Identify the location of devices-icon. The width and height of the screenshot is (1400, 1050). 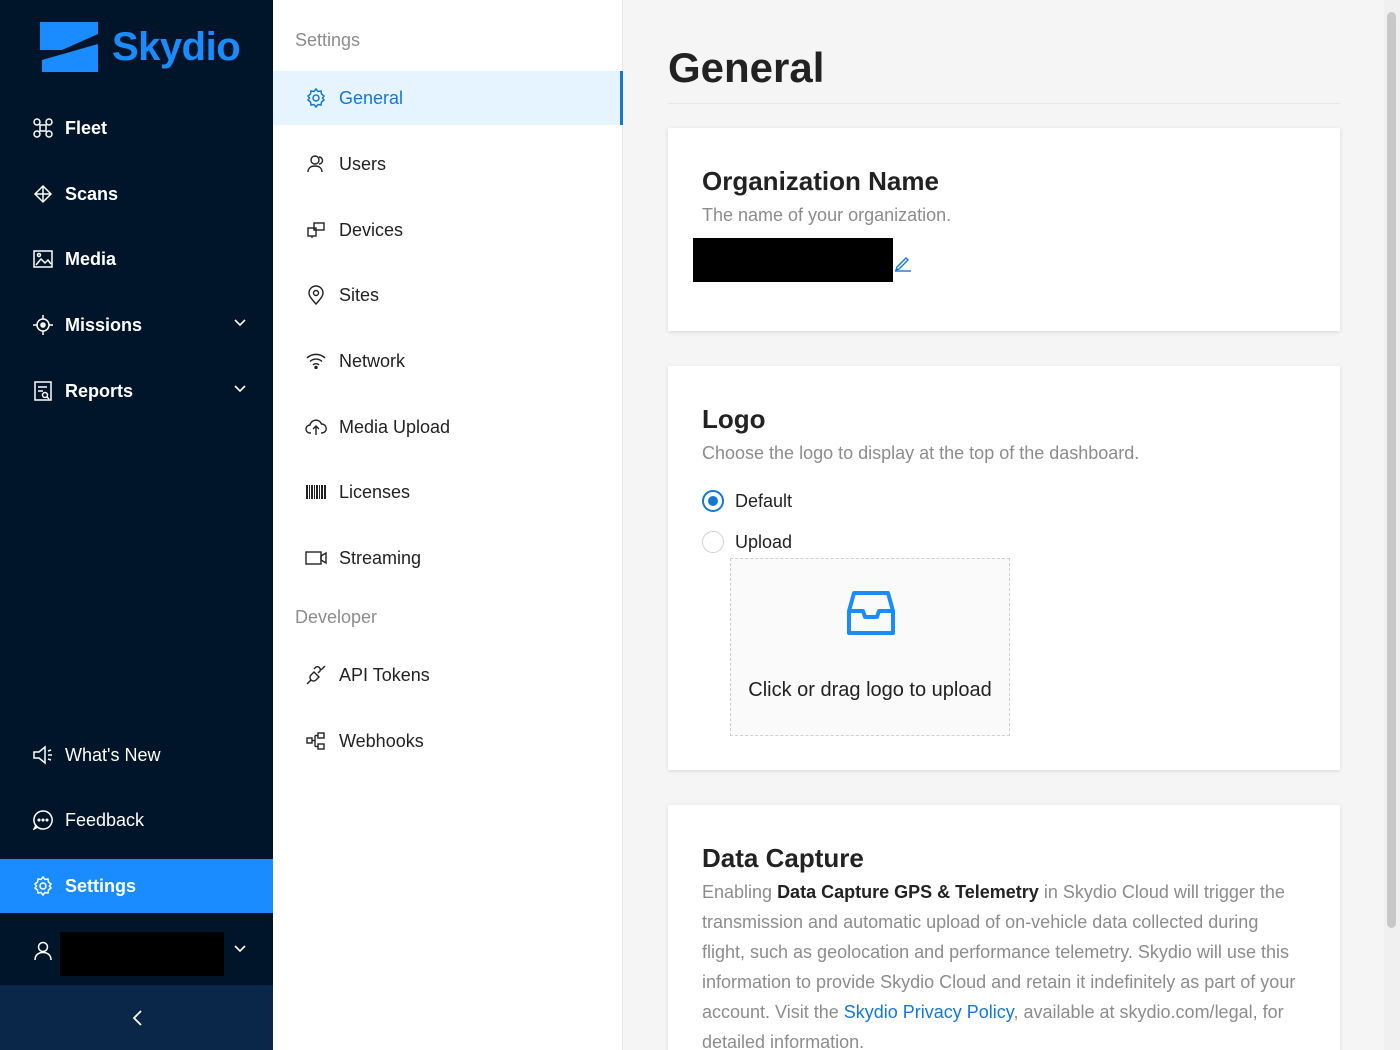
(316, 230).